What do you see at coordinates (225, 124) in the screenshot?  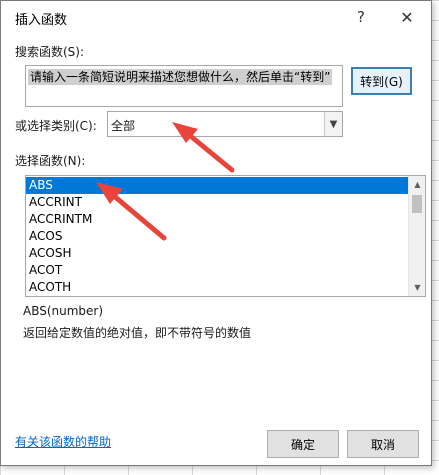 I see `category-select: 全部 ▼` at bounding box center [225, 124].